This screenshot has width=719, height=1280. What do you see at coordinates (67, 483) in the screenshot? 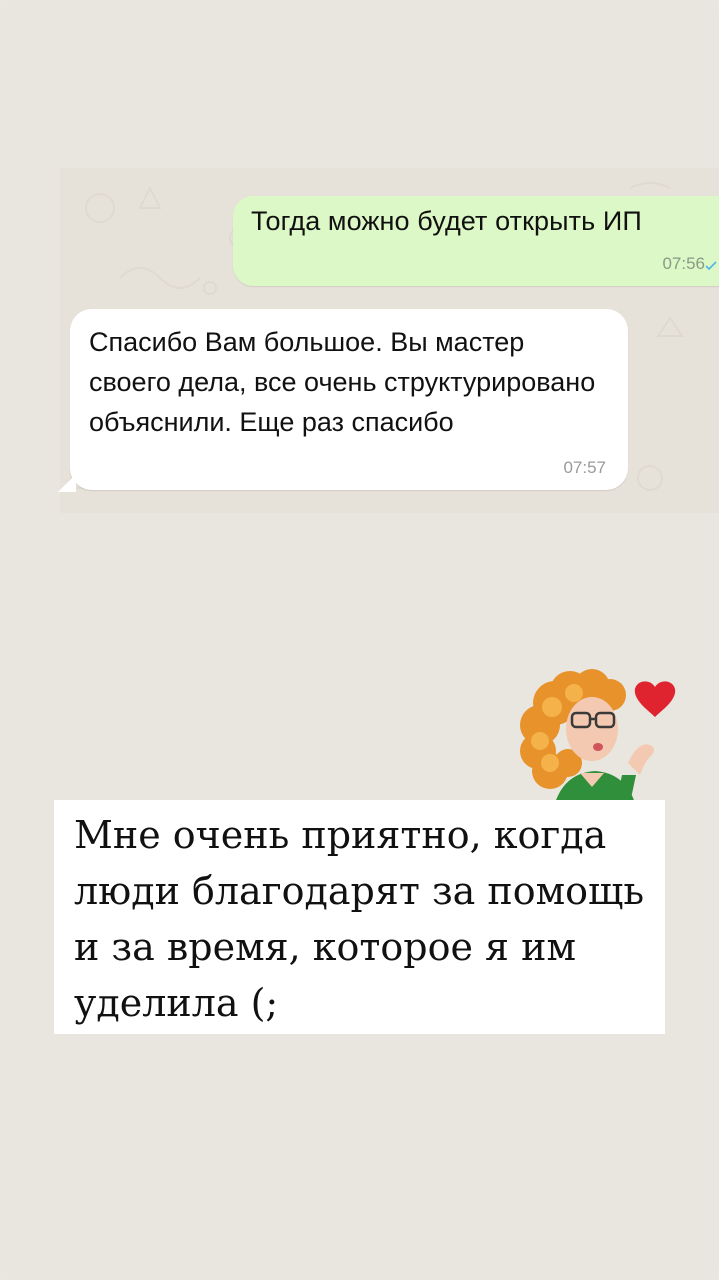
I see `bubble-tail` at bounding box center [67, 483].